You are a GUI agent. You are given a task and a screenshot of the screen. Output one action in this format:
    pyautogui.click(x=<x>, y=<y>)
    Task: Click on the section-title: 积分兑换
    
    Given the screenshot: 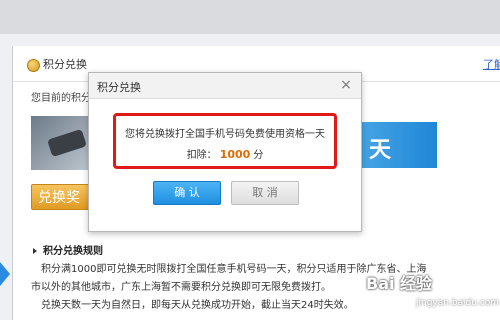 What is the action you would take?
    pyautogui.click(x=65, y=64)
    